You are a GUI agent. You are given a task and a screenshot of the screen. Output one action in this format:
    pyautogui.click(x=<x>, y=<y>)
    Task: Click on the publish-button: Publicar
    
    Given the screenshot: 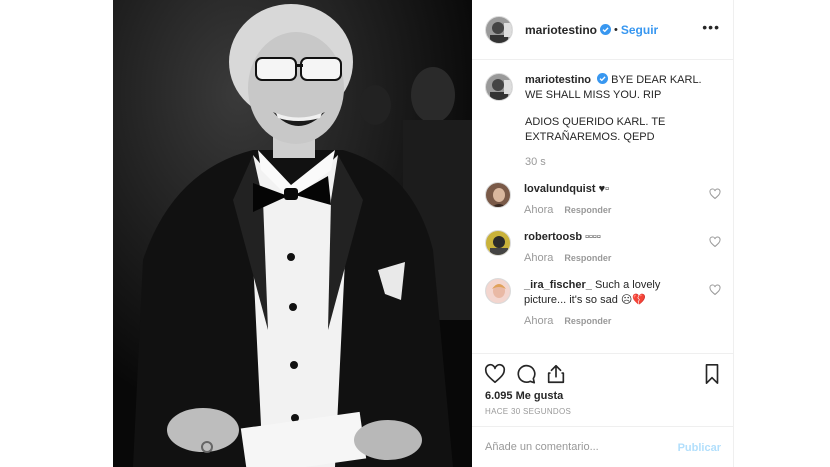 What is the action you would take?
    pyautogui.click(x=699, y=448)
    